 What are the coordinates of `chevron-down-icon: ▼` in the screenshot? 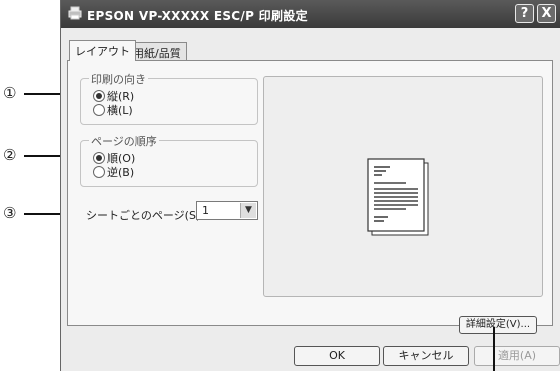 It's located at (248, 210).